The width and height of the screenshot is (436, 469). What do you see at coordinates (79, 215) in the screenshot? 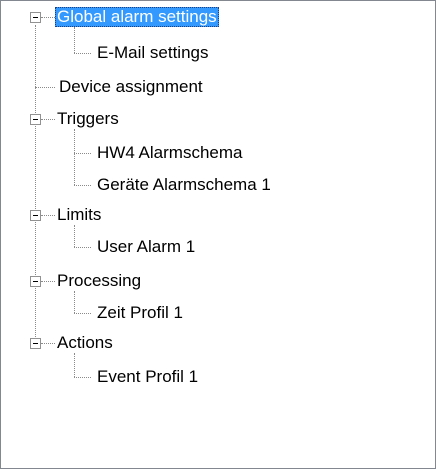
I see `tree-node-limits: Limits` at bounding box center [79, 215].